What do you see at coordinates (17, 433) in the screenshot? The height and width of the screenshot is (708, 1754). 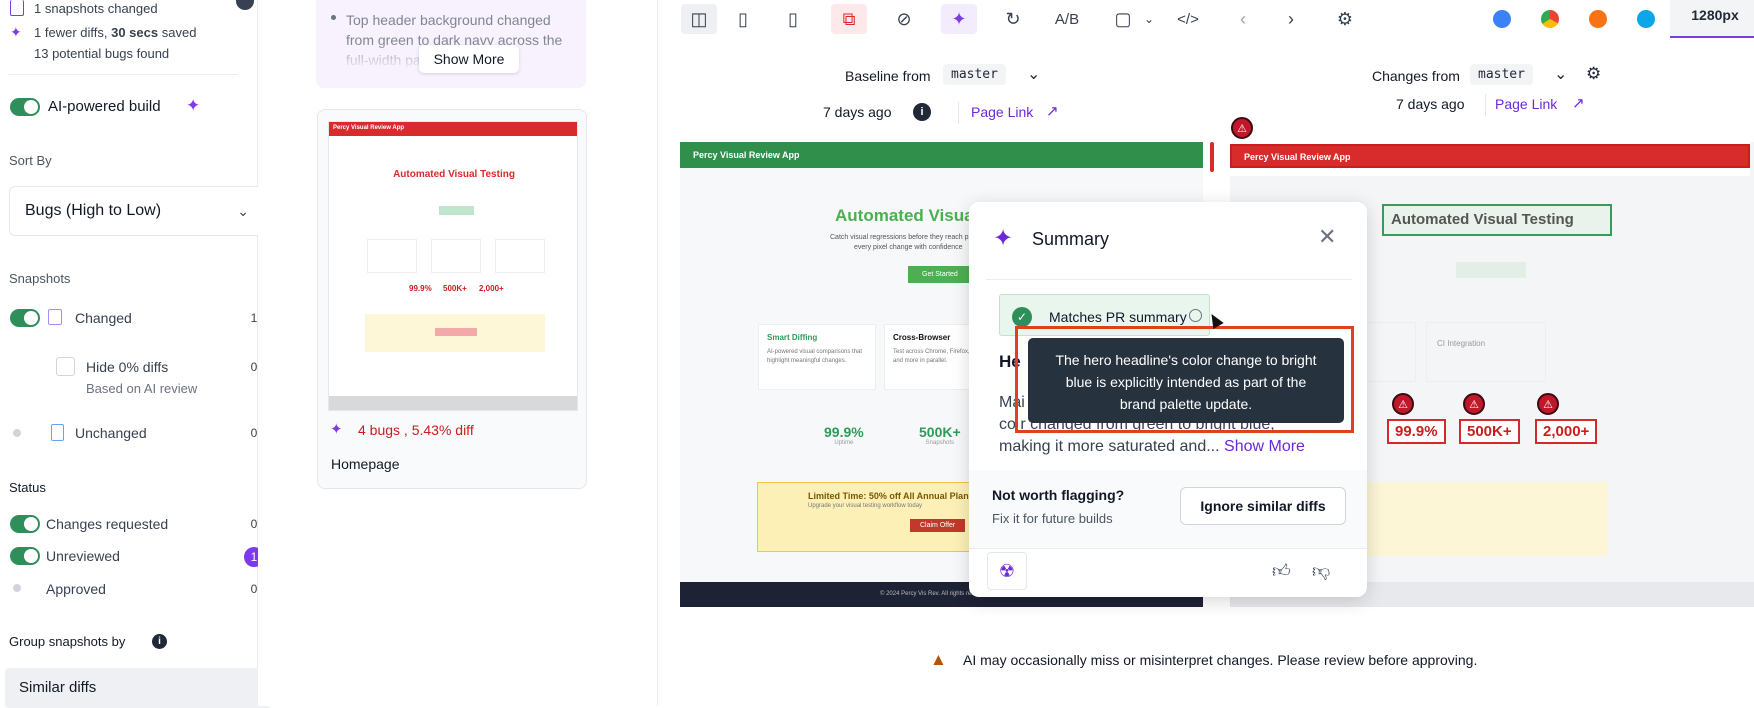 I see `unchanged-radio` at bounding box center [17, 433].